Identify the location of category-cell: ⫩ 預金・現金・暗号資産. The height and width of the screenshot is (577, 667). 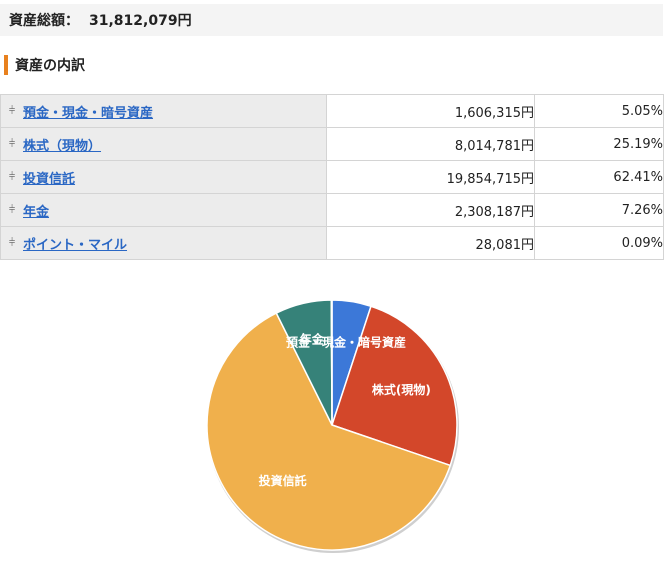
(163, 111).